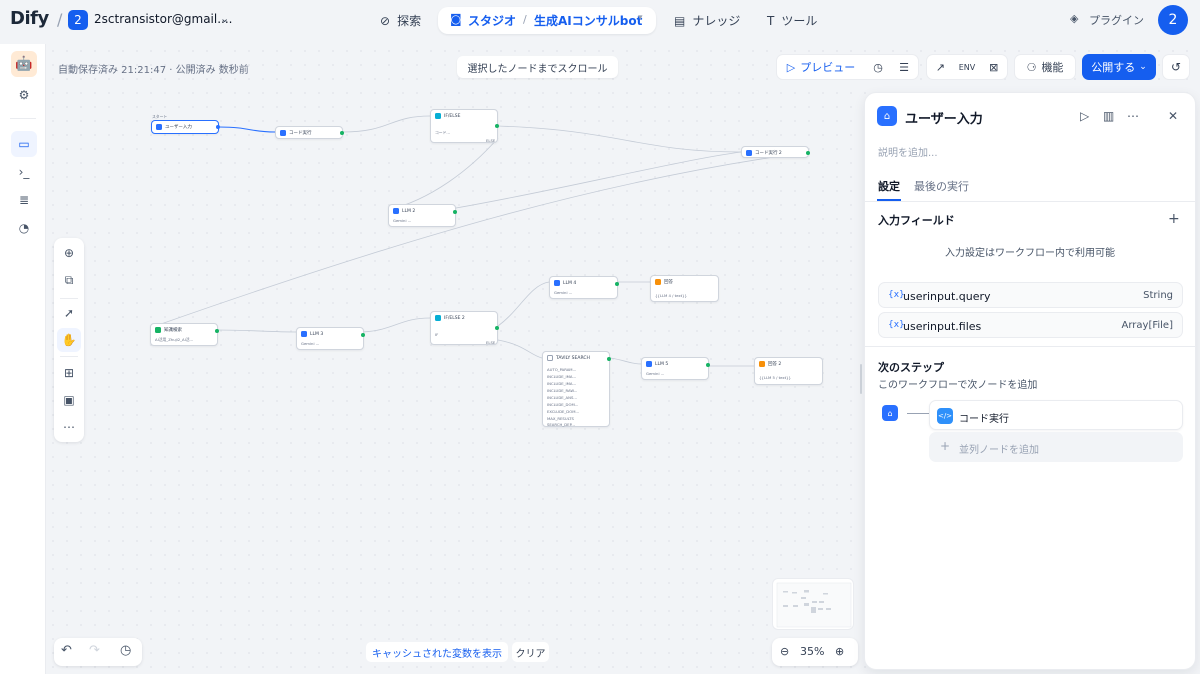  I want to click on features-button: ⚆ 機能, so click(1045, 67).